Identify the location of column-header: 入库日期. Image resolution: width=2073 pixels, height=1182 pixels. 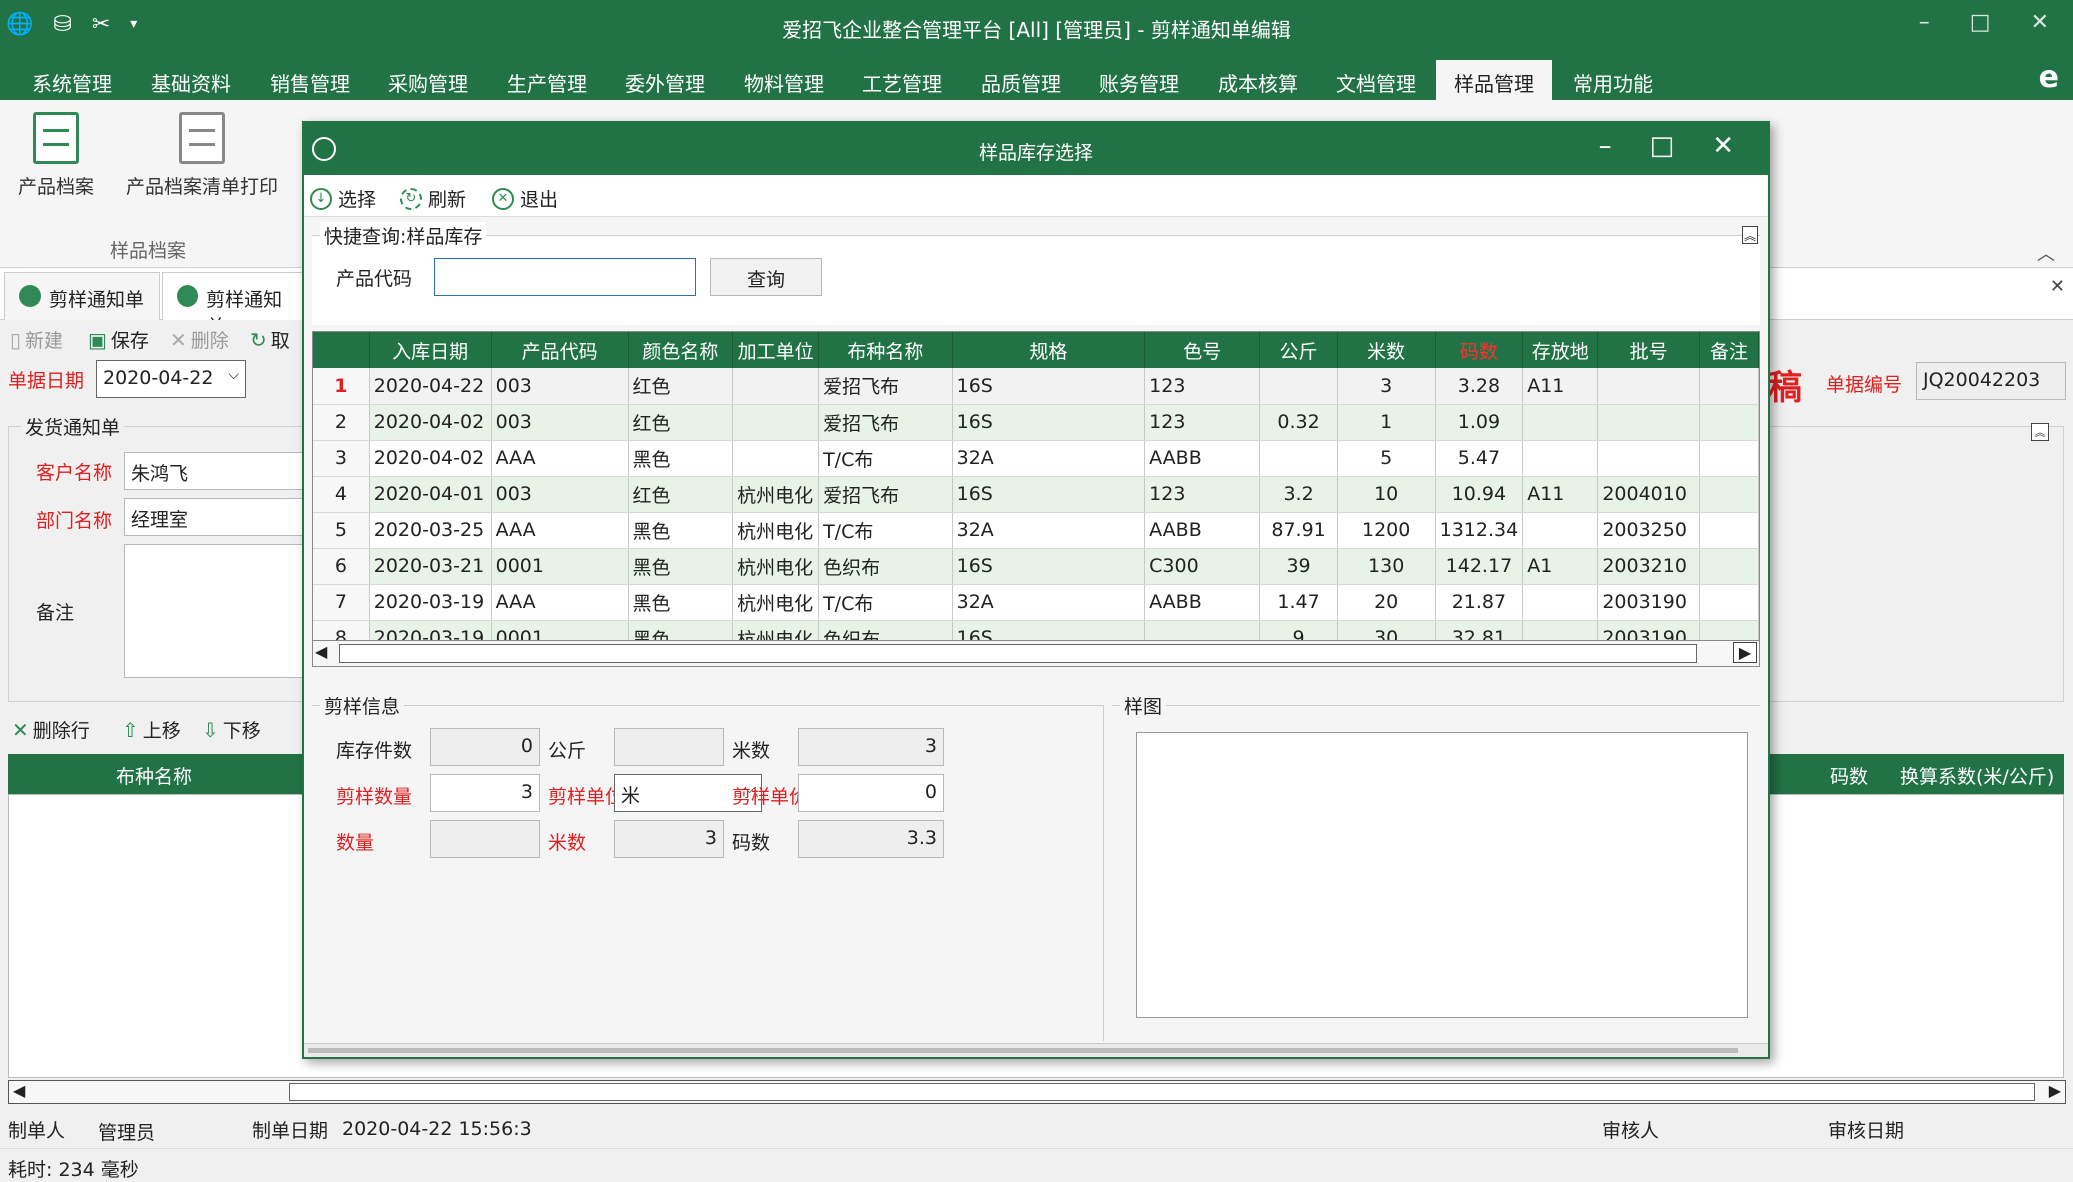
(430, 350).